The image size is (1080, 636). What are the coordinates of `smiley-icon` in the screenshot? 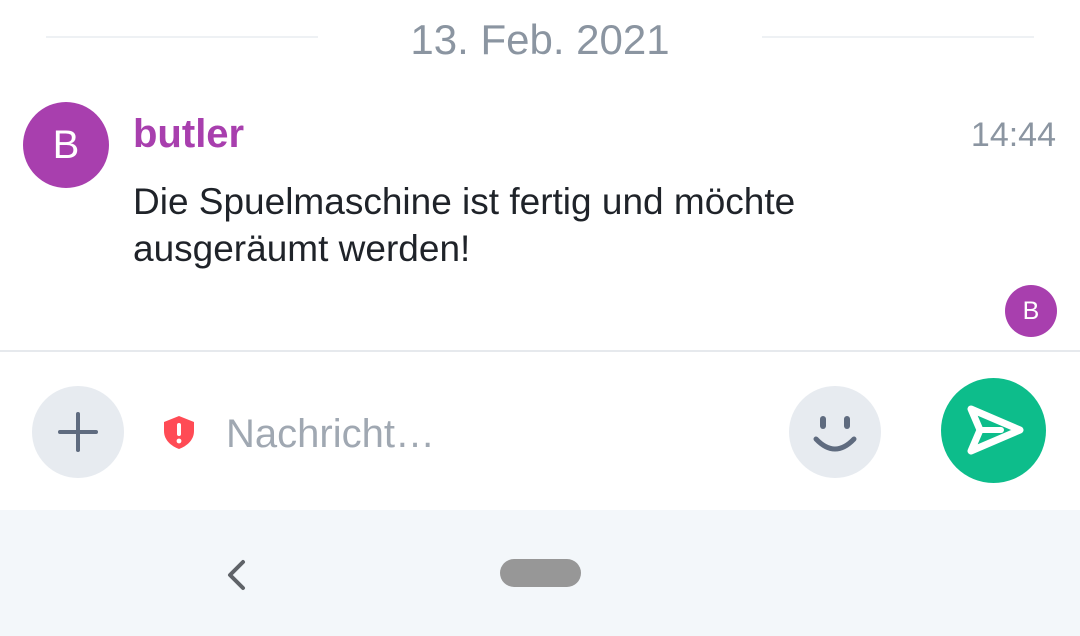 It's located at (835, 434).